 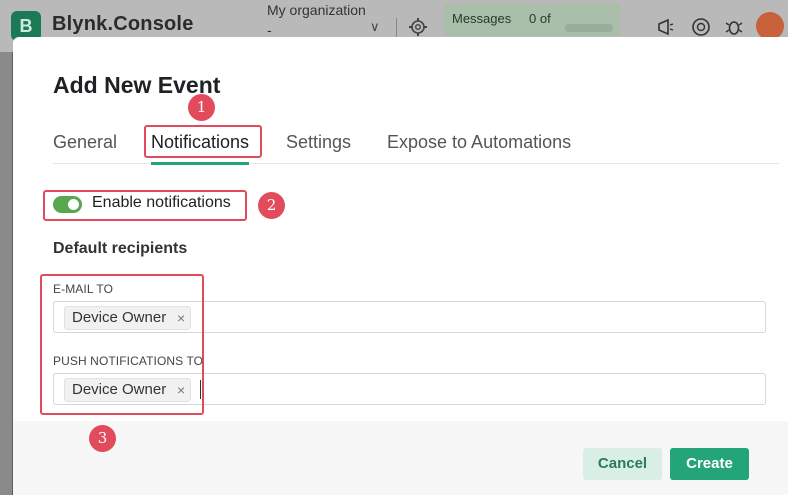 I want to click on highlight-enable-notifications, so click(x=145, y=205).